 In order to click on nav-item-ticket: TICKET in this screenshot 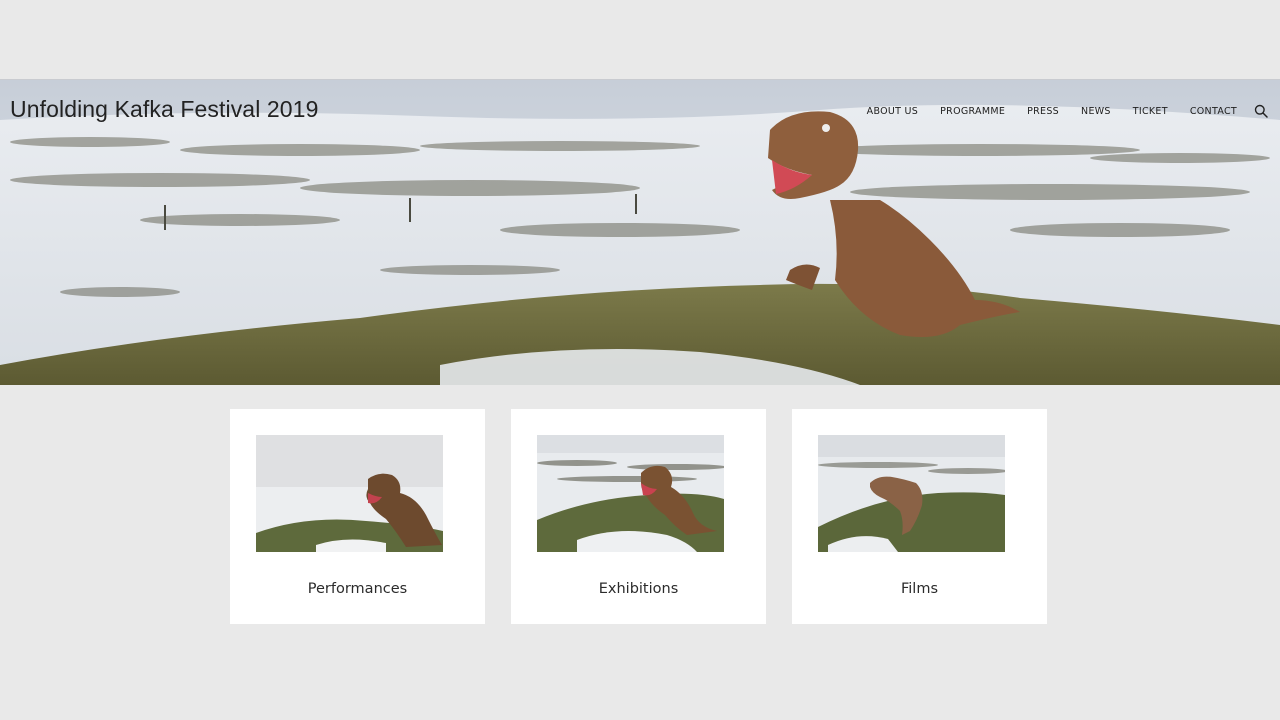, I will do `click(1150, 111)`.